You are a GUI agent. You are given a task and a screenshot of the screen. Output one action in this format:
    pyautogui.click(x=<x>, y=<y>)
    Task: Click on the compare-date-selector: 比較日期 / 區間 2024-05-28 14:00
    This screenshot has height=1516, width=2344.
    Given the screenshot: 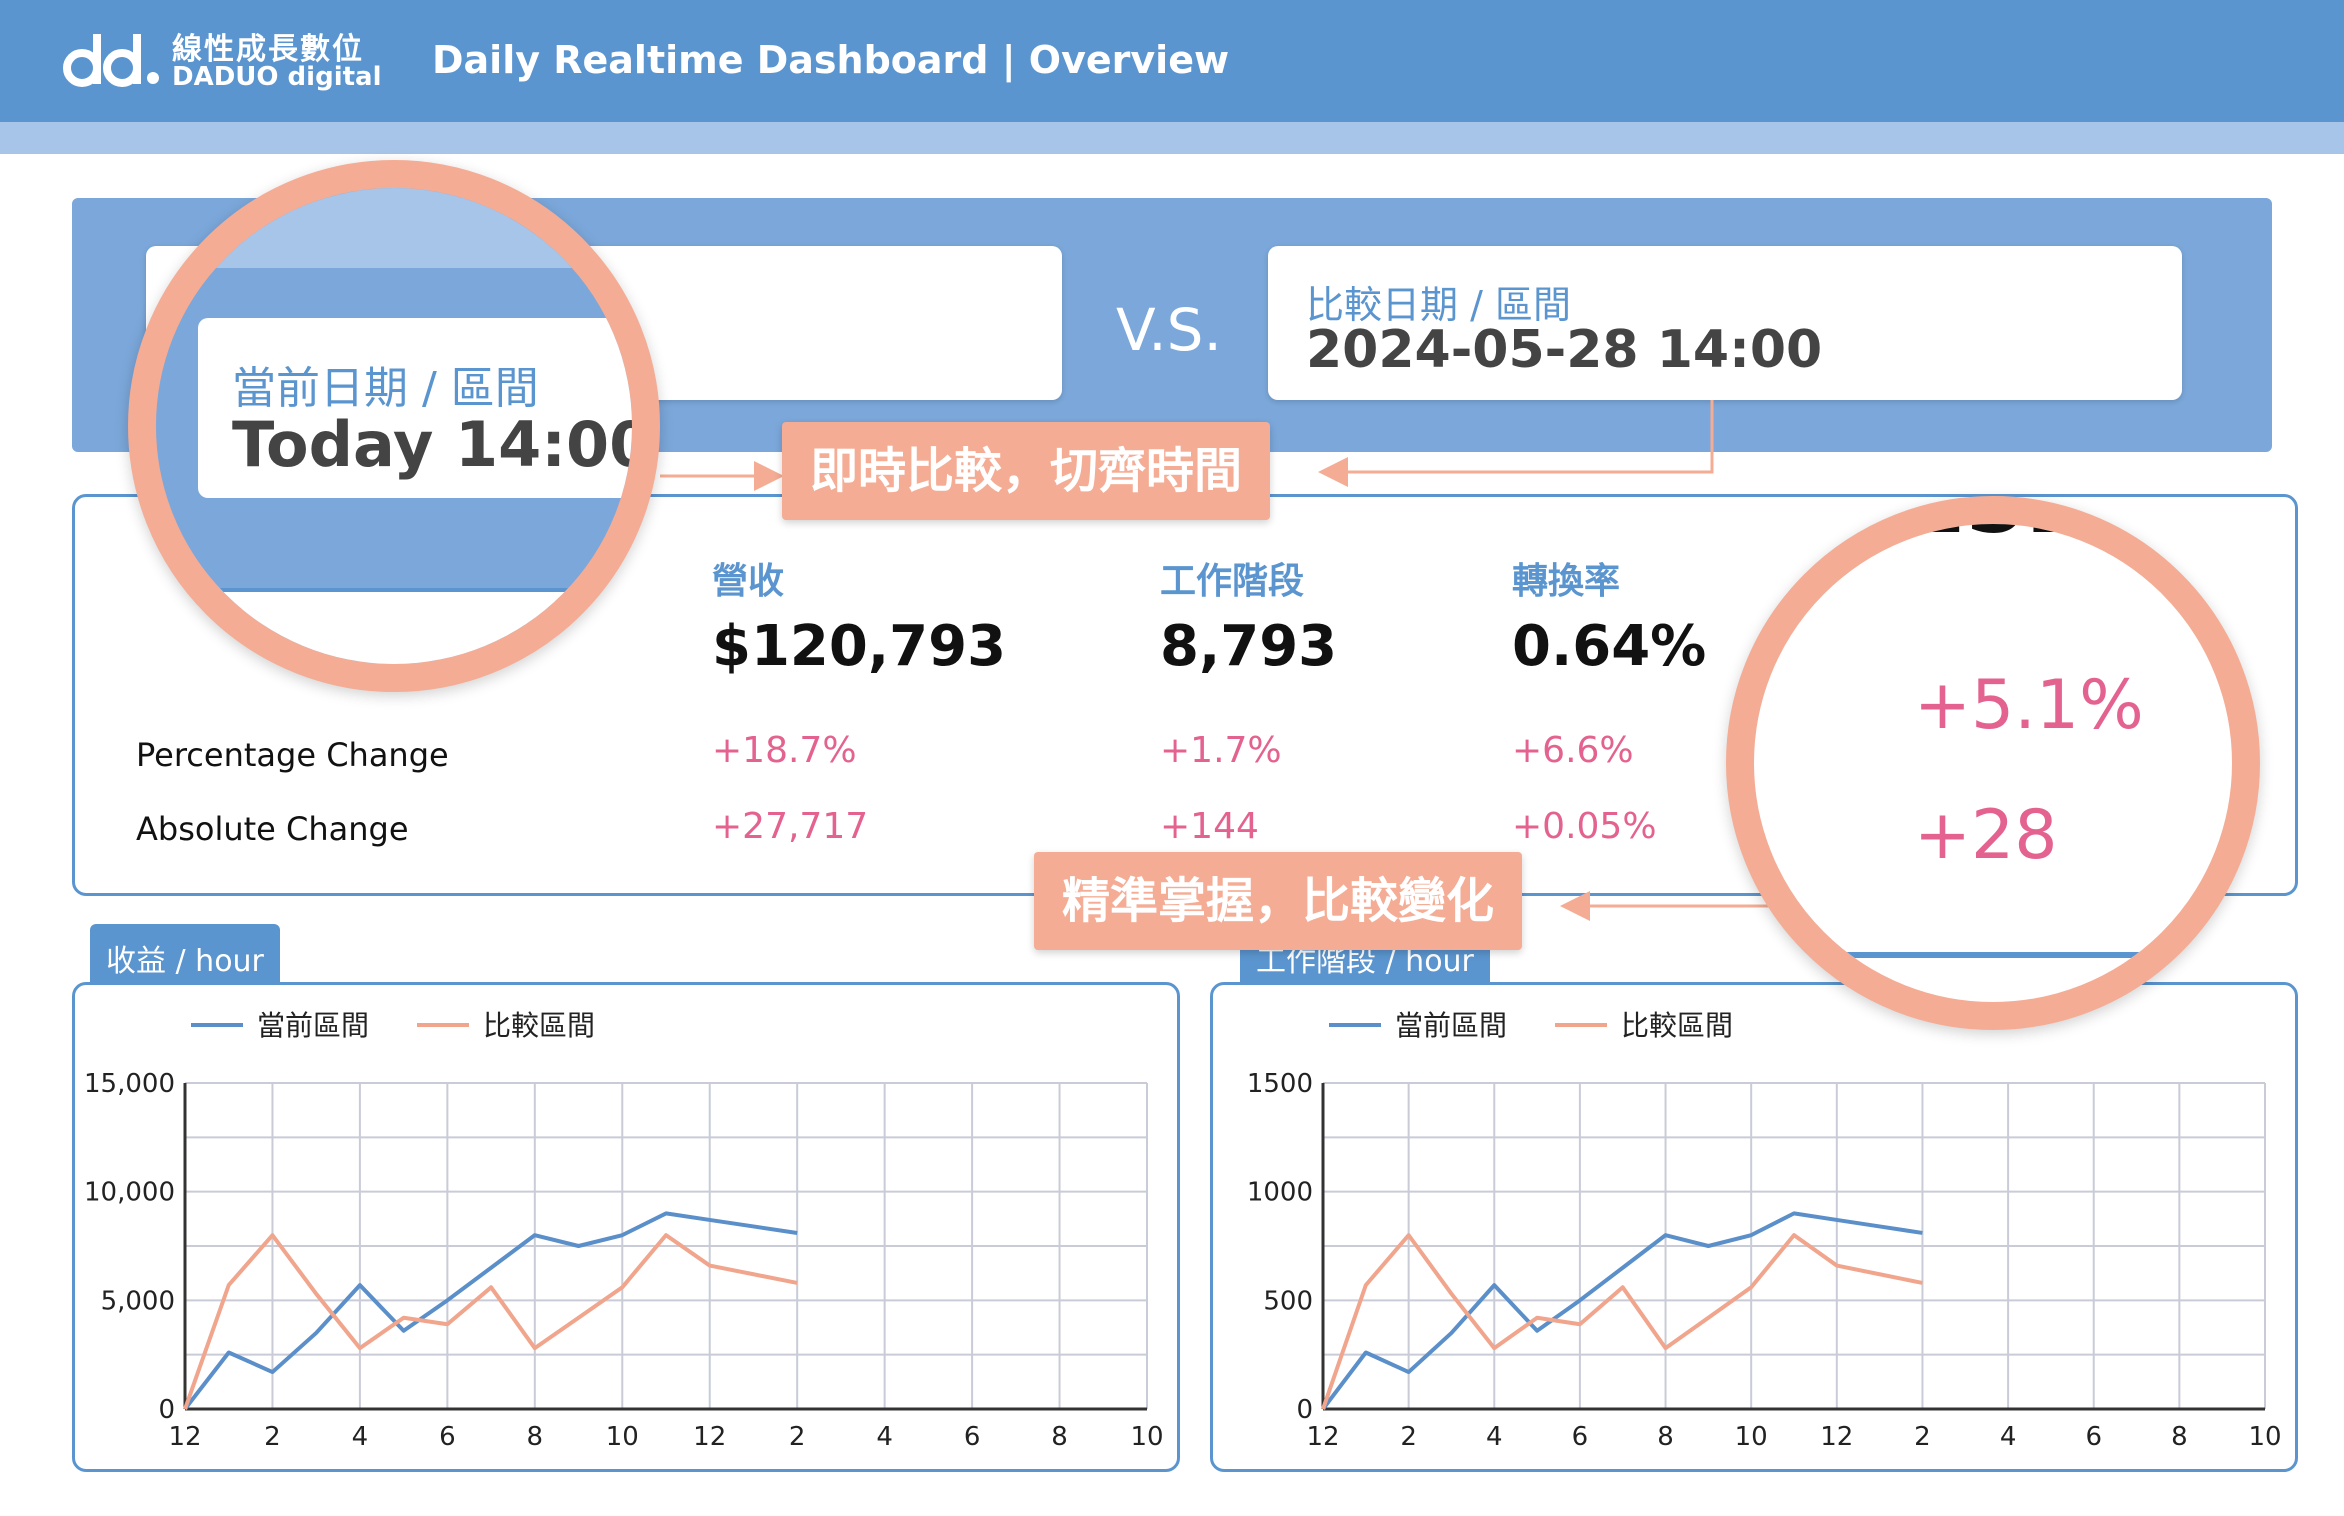 What is the action you would take?
    pyautogui.click(x=1725, y=323)
    